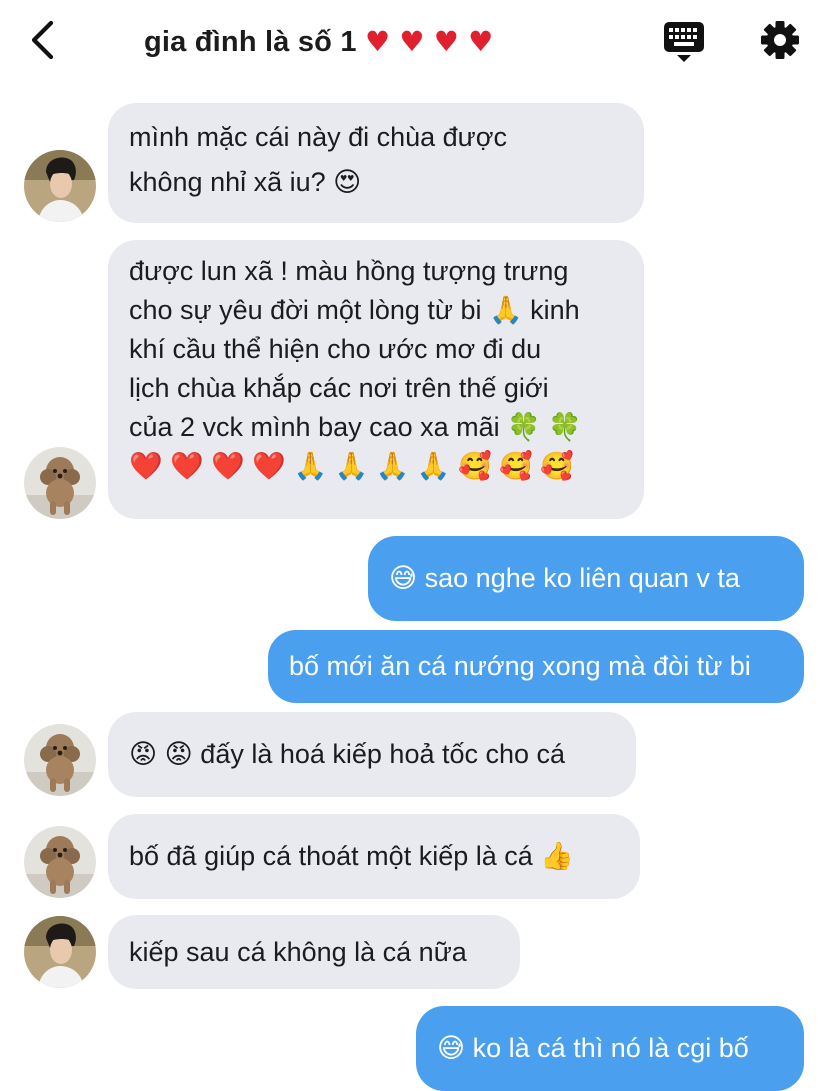  I want to click on message-bubble-incoming: 😡 😡 đấy là hoá kiếp hoả tốc cho cá, so click(372, 754).